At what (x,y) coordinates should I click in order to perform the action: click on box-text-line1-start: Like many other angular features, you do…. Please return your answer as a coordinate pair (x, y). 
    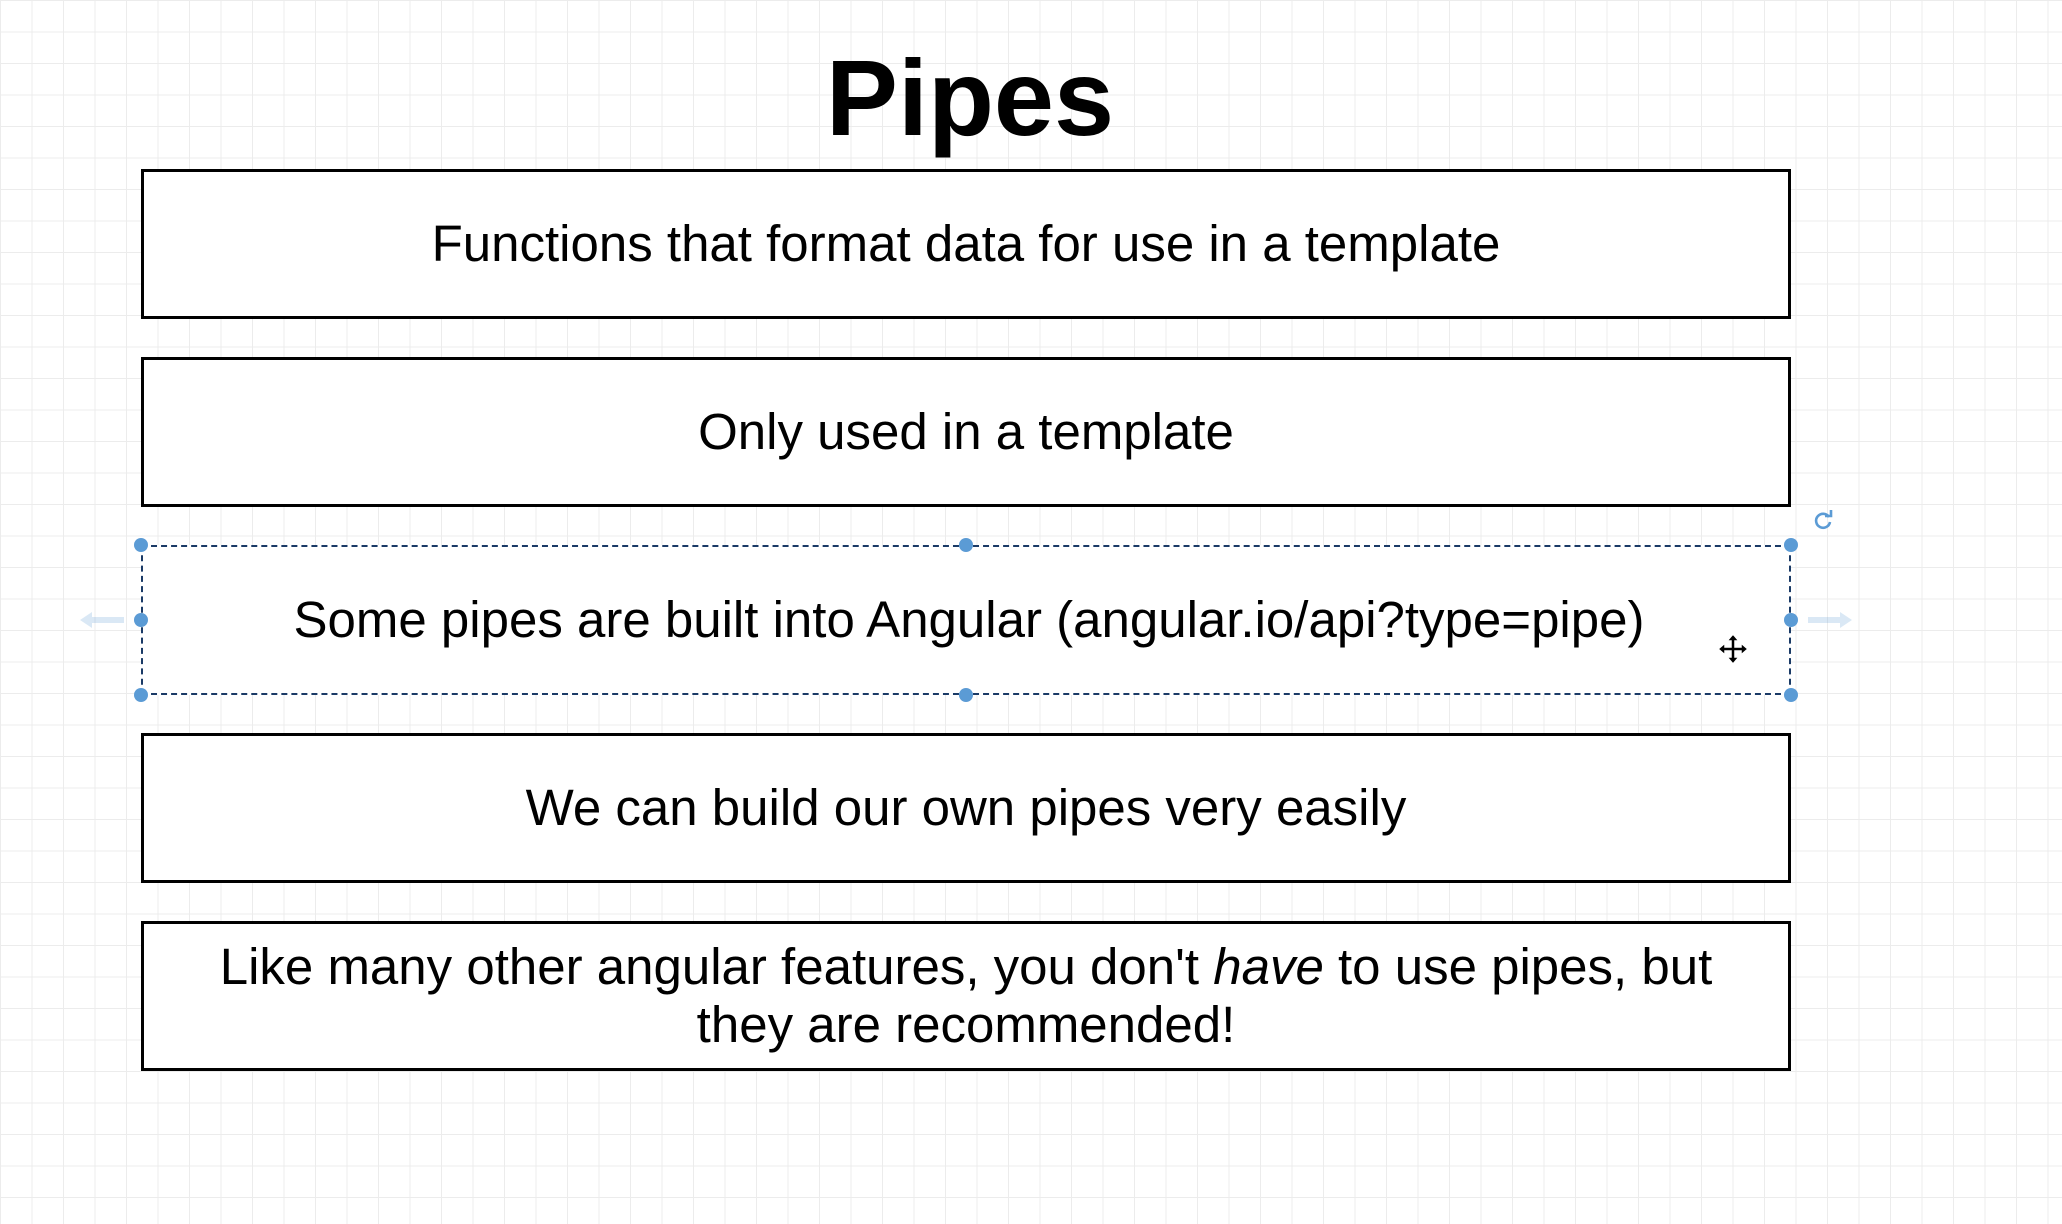
    Looking at the image, I should click on (716, 966).